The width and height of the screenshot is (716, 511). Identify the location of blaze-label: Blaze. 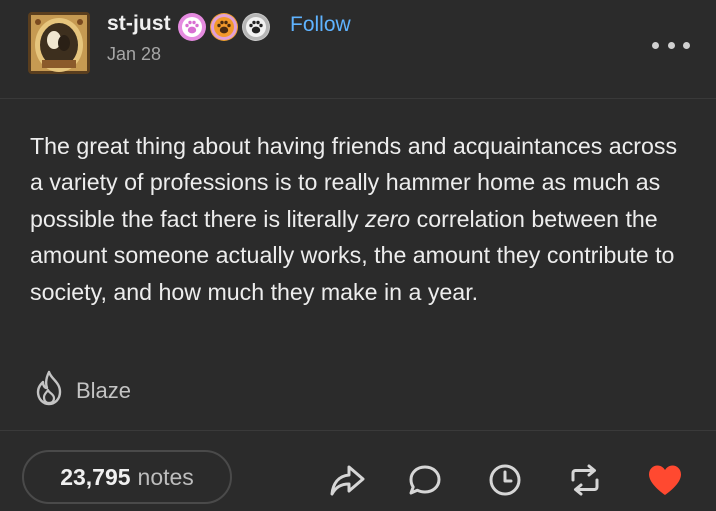
(104, 390).